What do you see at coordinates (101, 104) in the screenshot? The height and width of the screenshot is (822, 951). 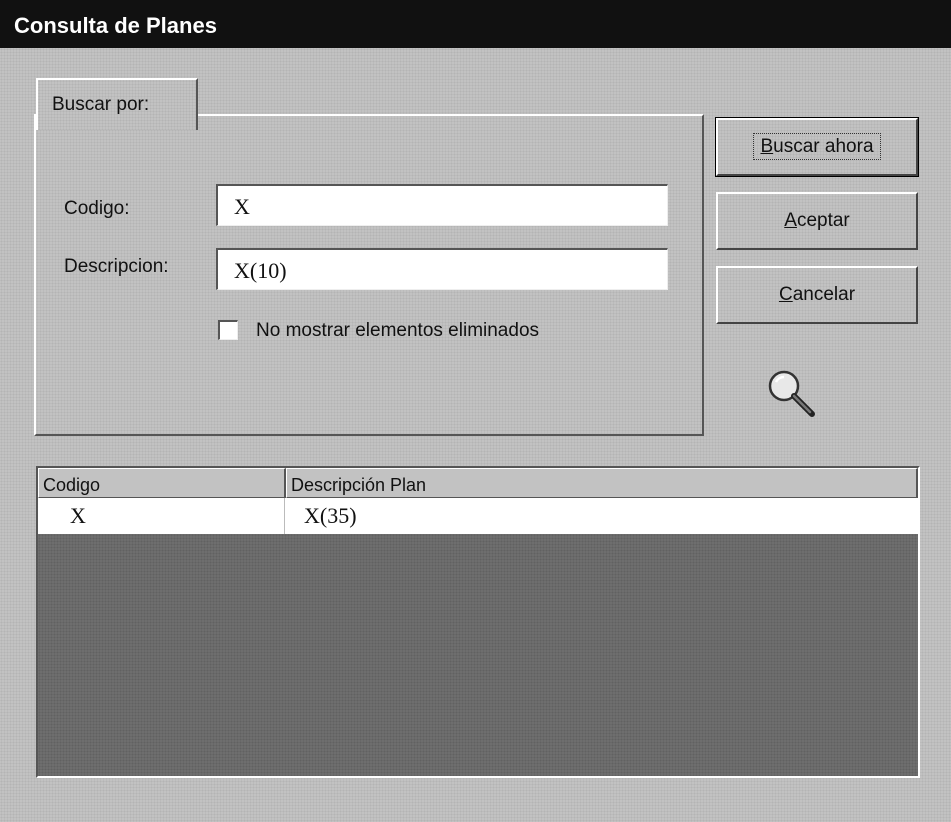 I see `tab-label: Buscar por:` at bounding box center [101, 104].